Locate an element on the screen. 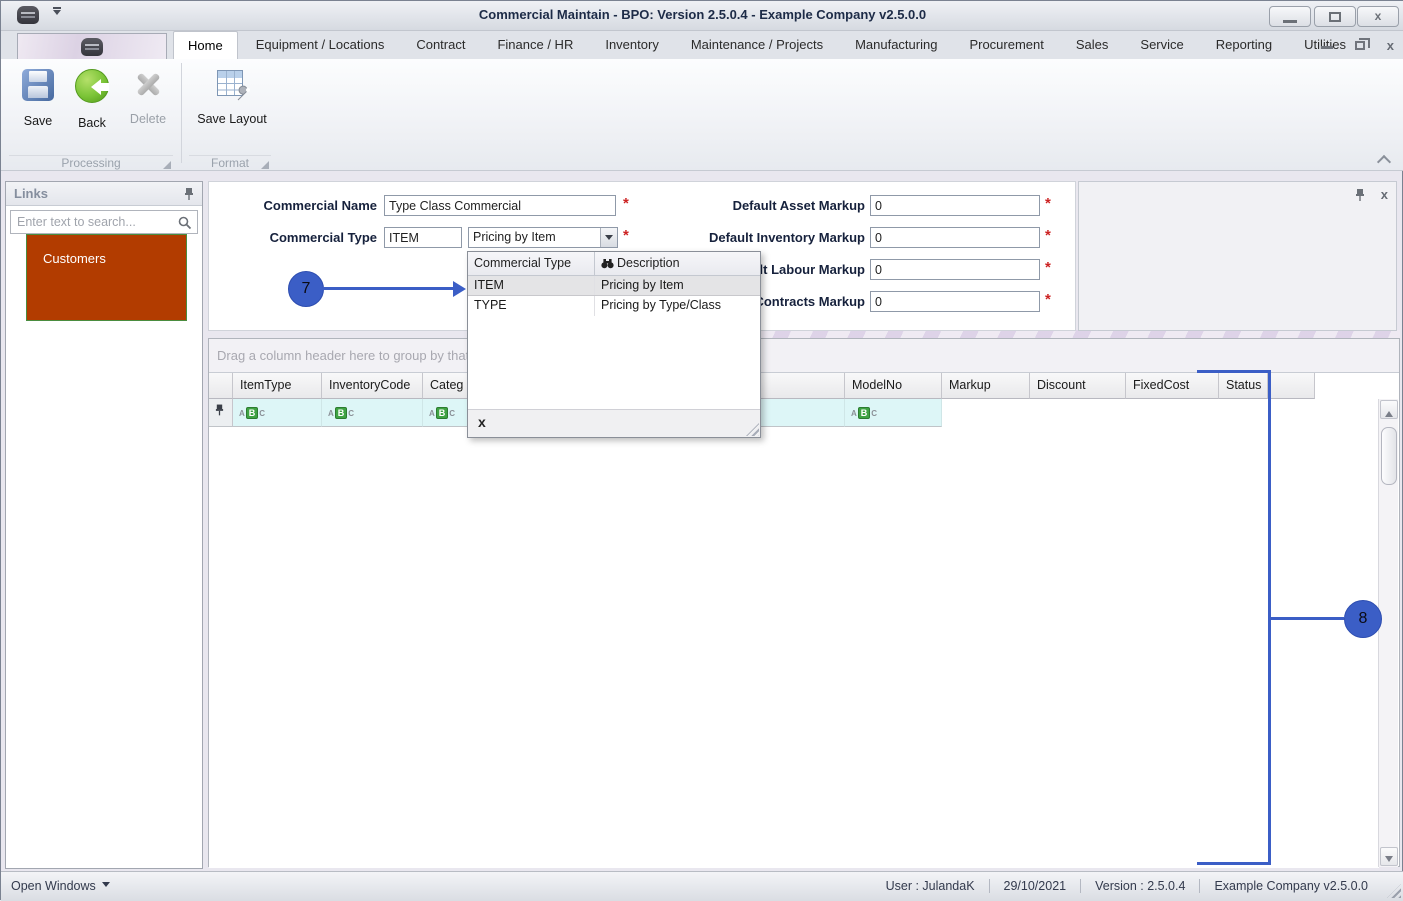  annotation-step-8: 8 is located at coordinates (1363, 619).